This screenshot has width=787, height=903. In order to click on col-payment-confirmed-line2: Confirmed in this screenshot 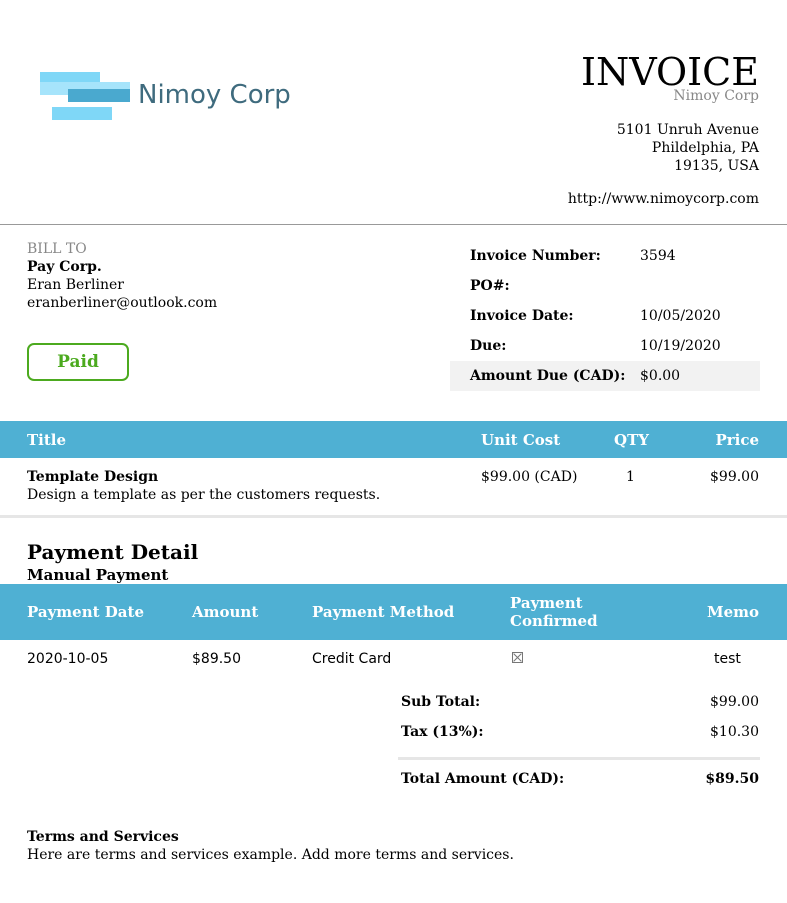, I will do `click(554, 621)`.